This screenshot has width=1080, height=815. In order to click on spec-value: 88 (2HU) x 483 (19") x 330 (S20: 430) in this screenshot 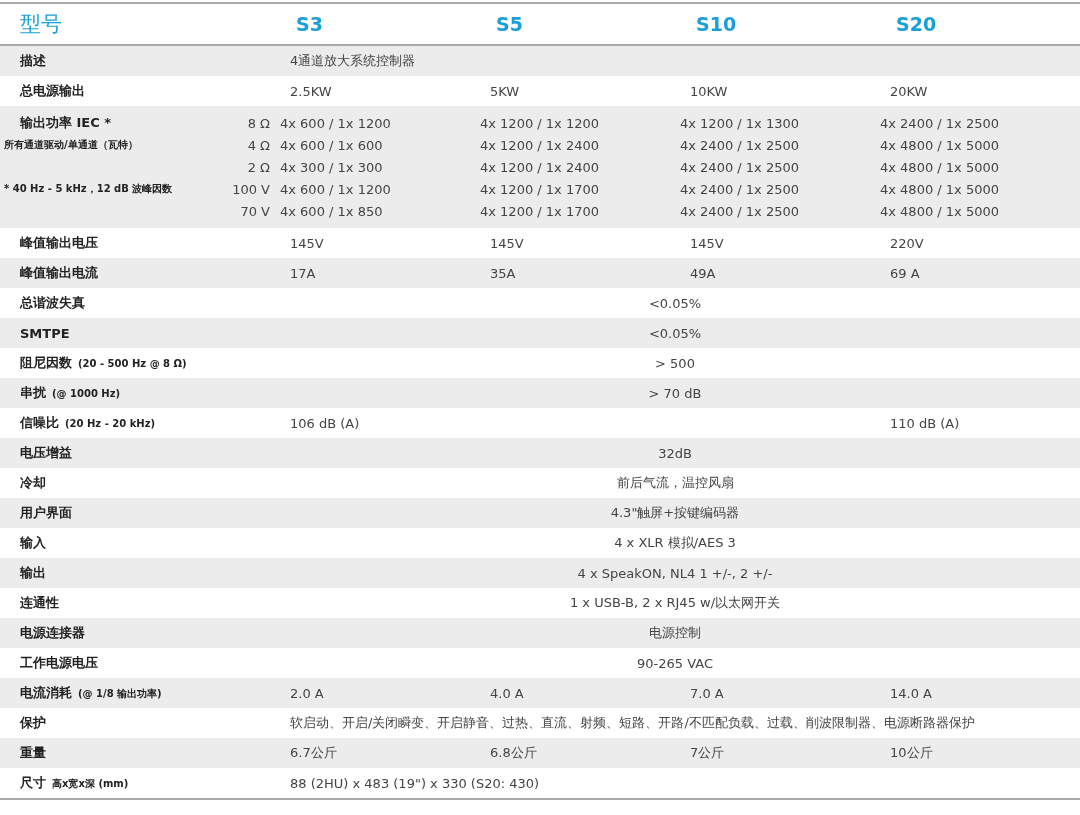, I will do `click(415, 783)`.